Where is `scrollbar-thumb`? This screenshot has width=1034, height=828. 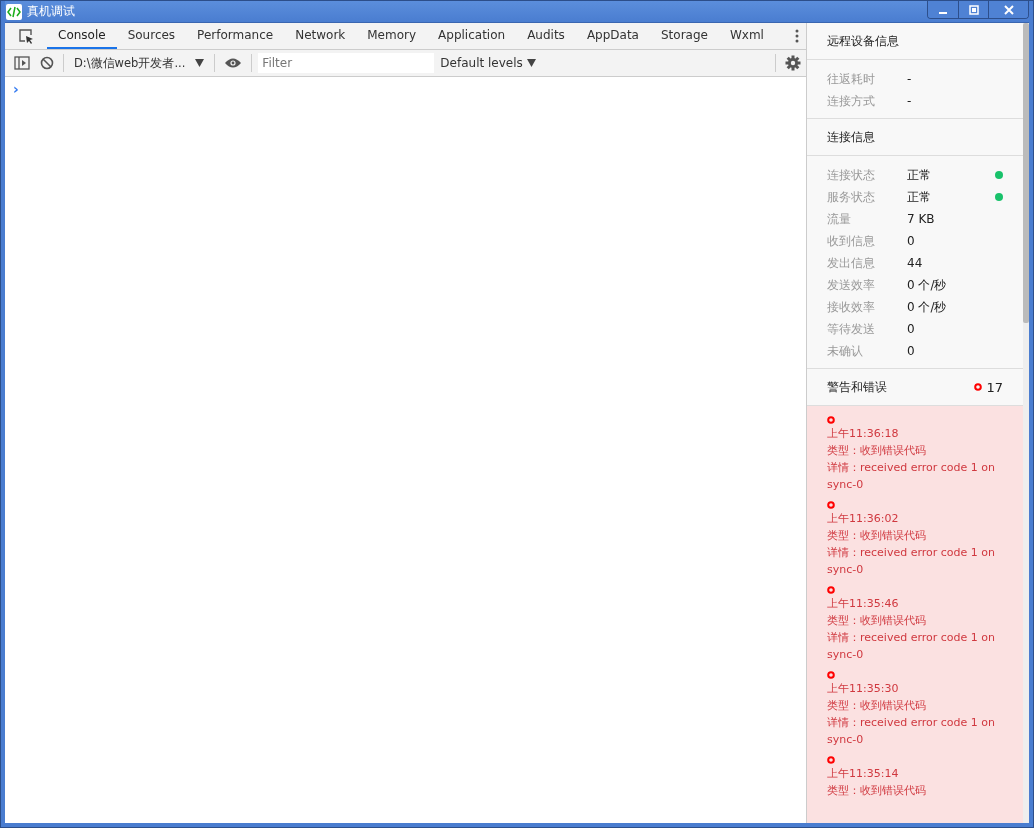
scrollbar-thumb is located at coordinates (1026, 173).